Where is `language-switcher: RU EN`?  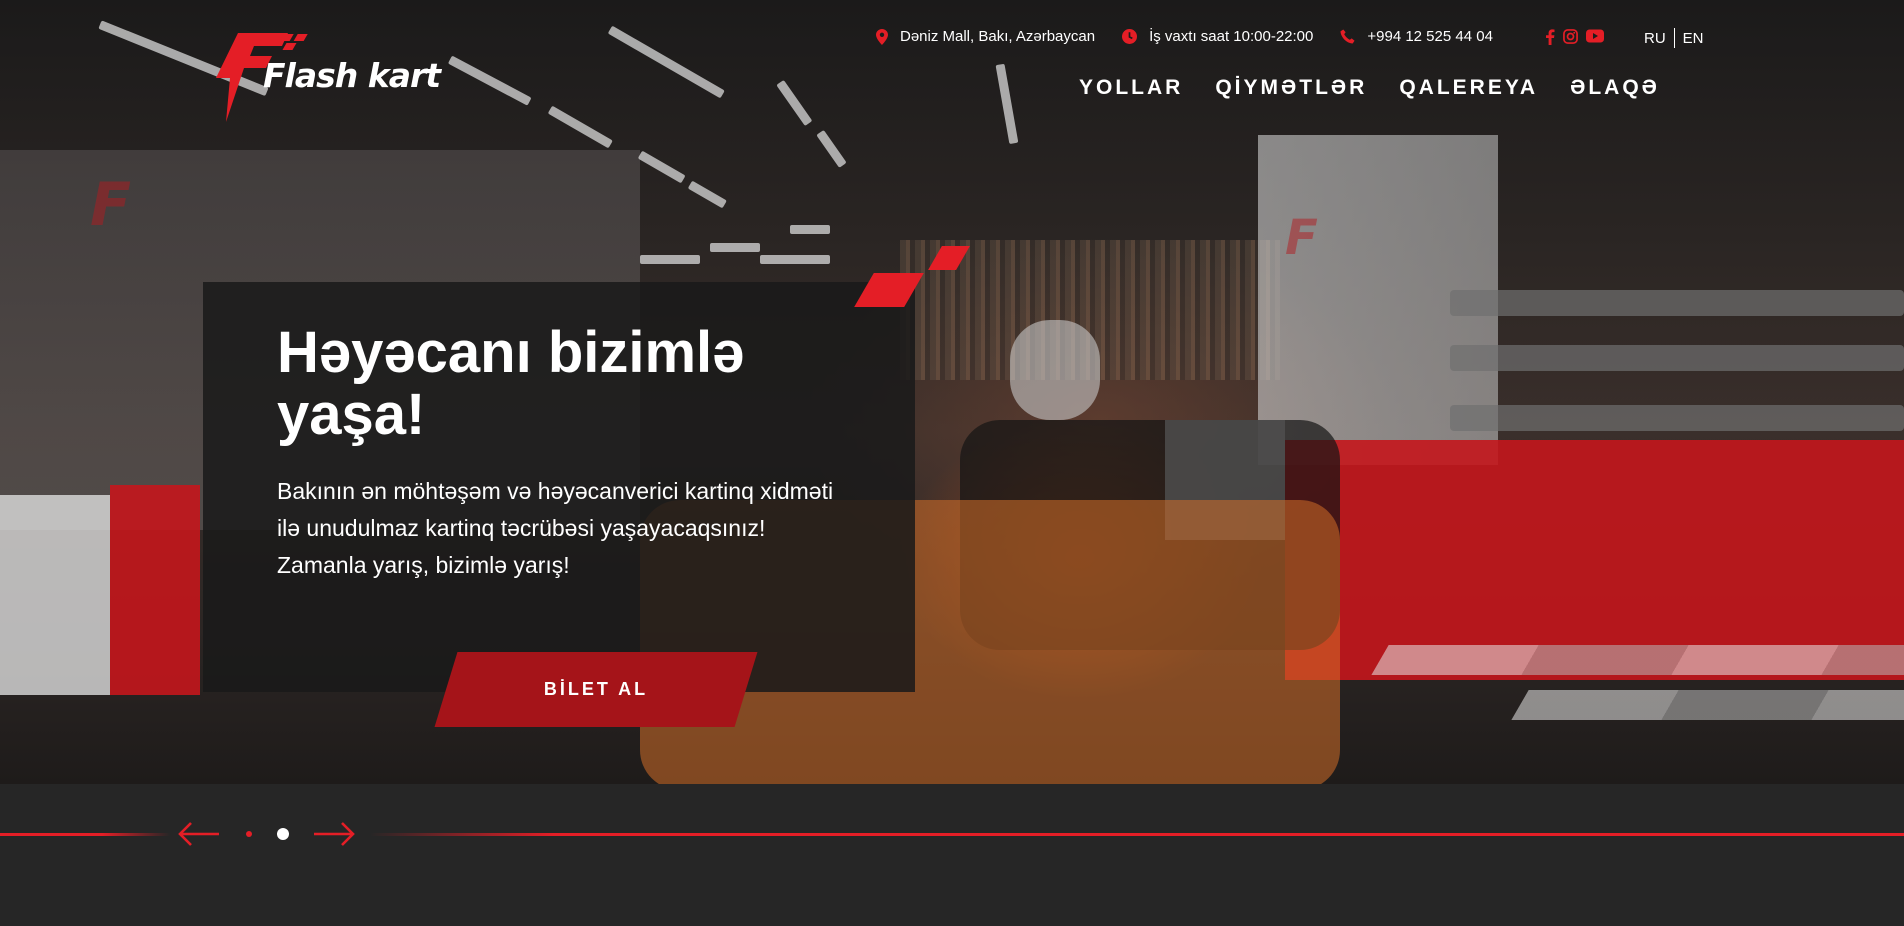 language-switcher: RU EN is located at coordinates (1674, 38).